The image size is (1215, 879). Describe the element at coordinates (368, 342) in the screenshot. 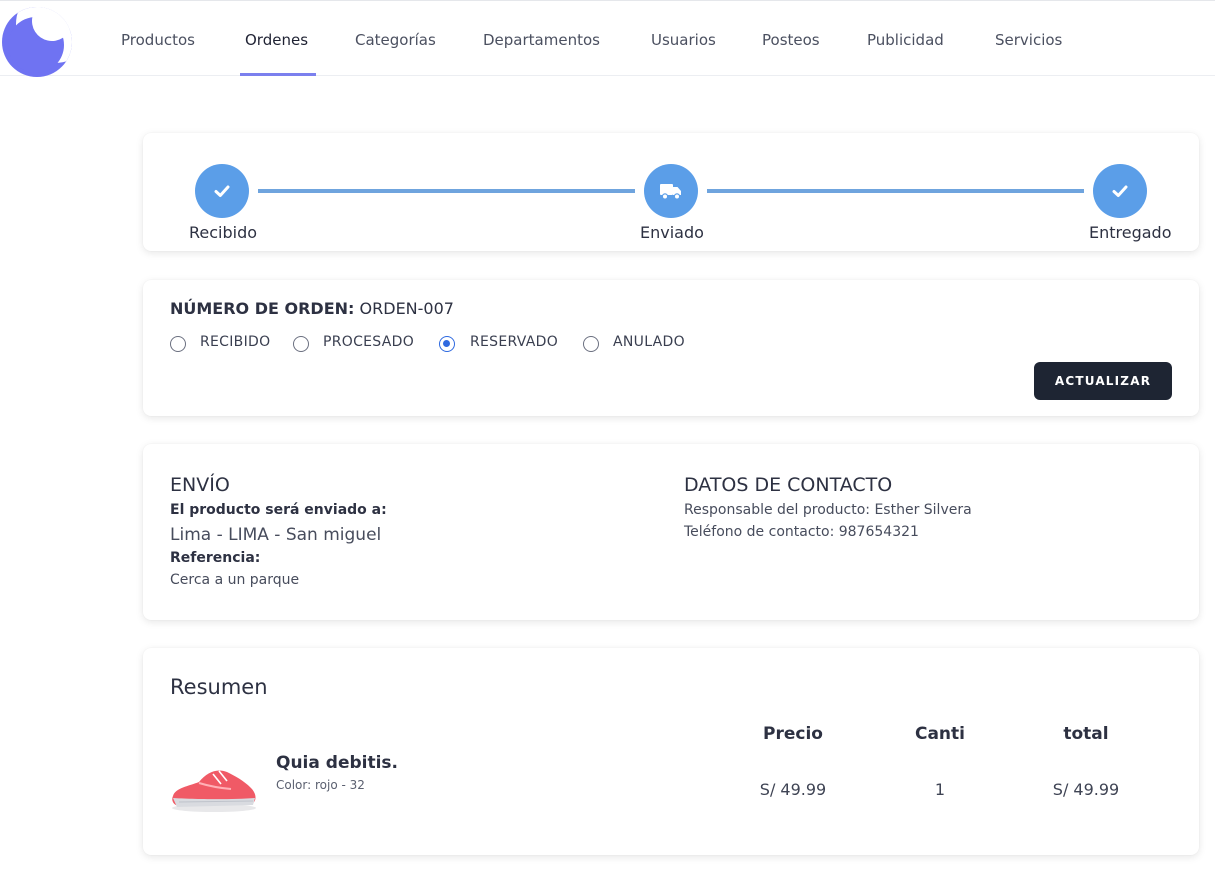

I see `radio-label-procesado: PROCESADO` at that location.